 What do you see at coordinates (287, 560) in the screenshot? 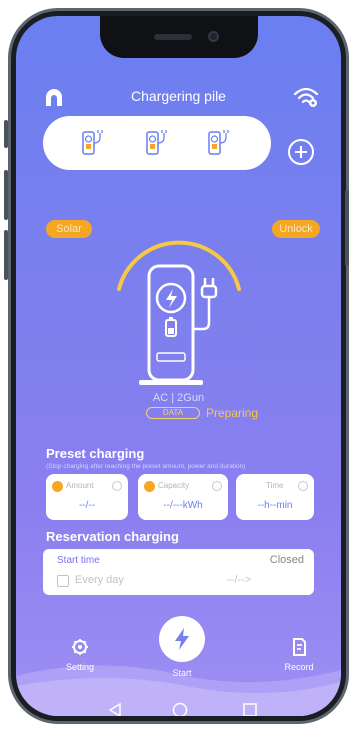
I see `reservation-state: Closed` at bounding box center [287, 560].